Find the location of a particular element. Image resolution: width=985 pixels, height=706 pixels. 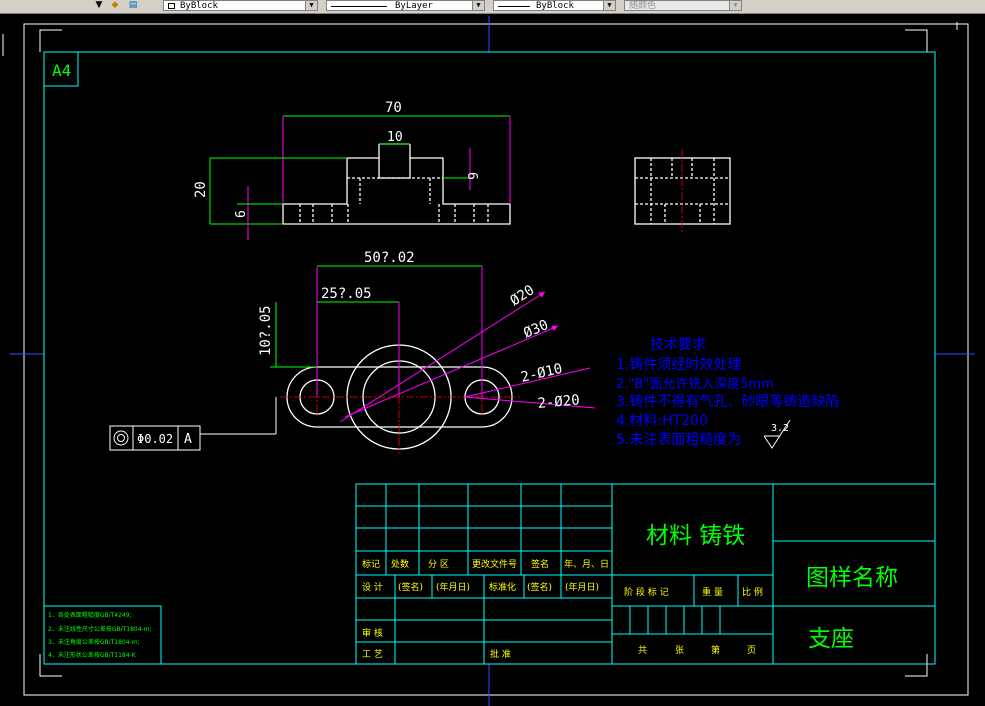

tolerance-datum: A is located at coordinates (188, 439).